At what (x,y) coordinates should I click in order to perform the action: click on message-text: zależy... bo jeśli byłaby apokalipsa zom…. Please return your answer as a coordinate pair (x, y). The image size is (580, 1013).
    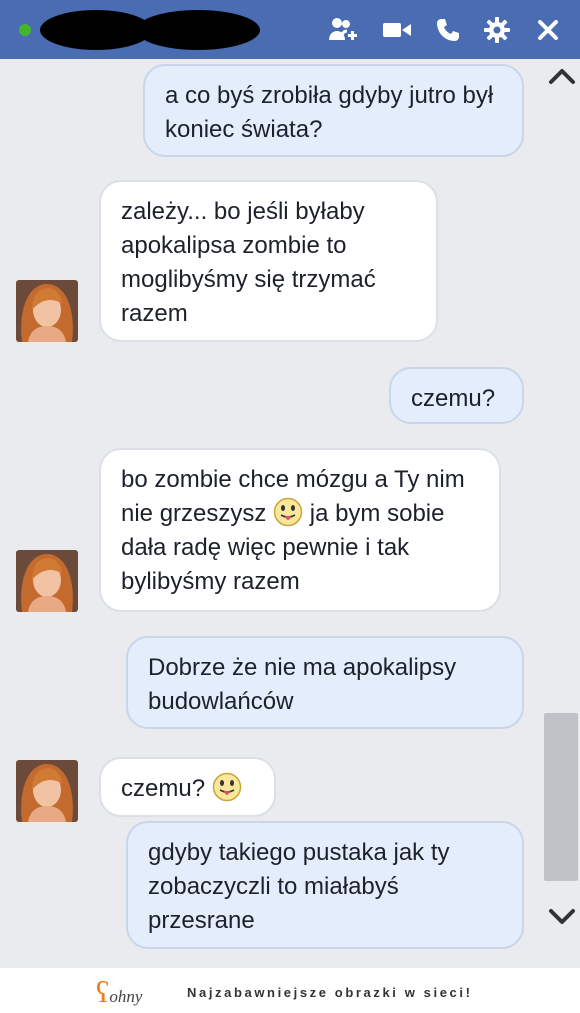
    Looking at the image, I should click on (248, 262).